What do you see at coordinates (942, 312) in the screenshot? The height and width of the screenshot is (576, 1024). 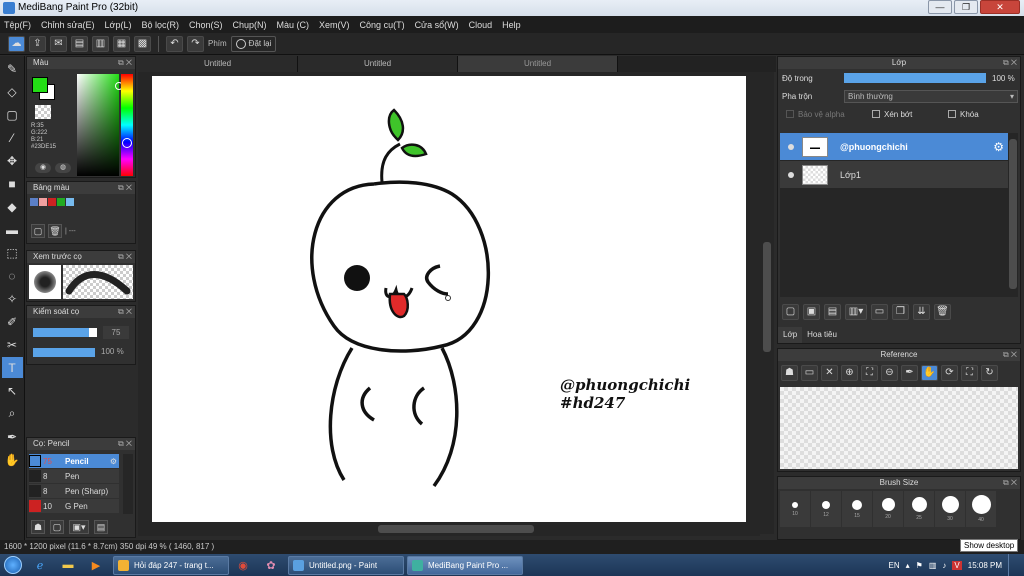 I see `delete-layer-icon: 🗑` at bounding box center [942, 312].